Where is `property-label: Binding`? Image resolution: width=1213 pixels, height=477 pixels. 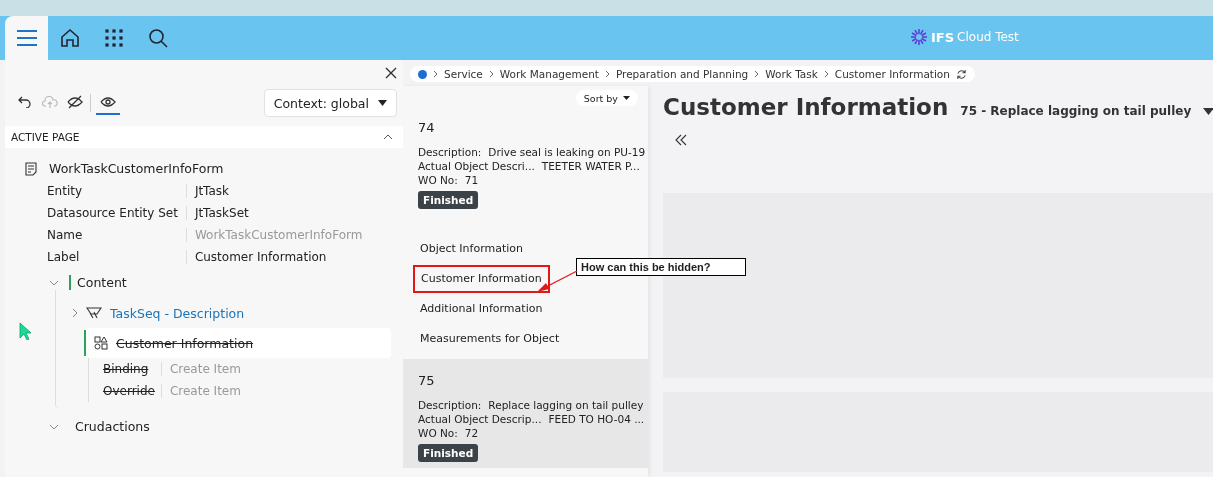 property-label: Binding is located at coordinates (132, 369).